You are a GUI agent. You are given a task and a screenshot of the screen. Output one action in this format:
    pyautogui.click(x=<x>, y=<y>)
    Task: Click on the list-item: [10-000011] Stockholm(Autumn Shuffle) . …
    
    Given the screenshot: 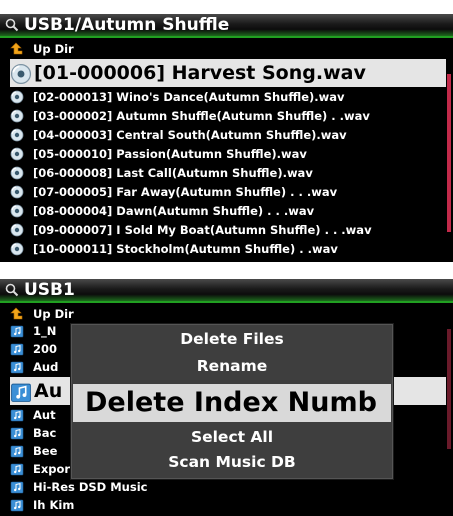 What is the action you would take?
    pyautogui.click(x=223, y=249)
    